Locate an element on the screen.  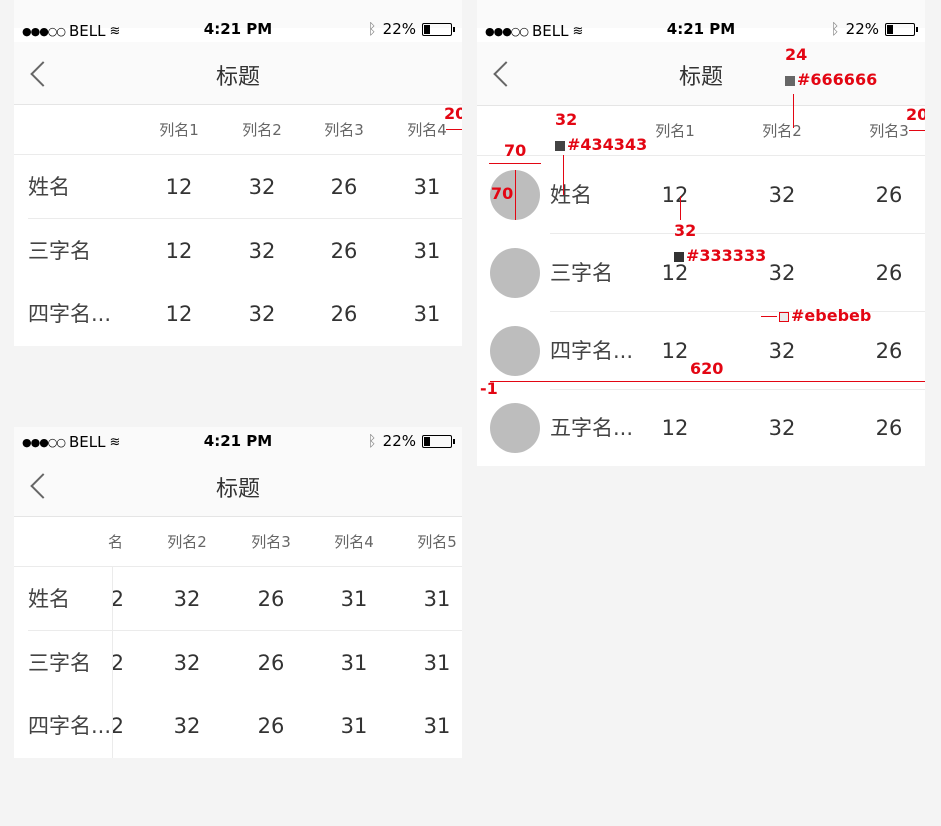
column-header-1: 名1 is located at coordinates (116, 567).